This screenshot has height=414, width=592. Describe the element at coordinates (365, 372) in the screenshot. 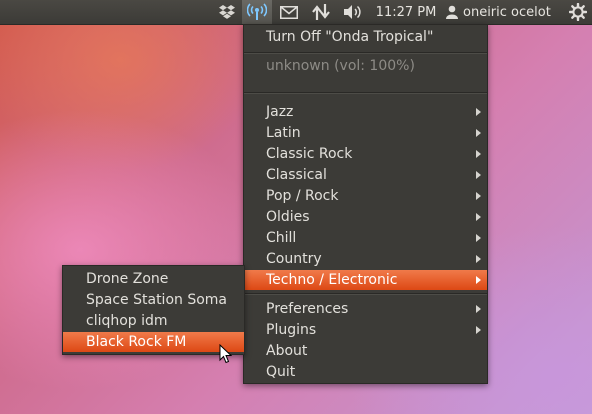

I see `quit-item: Quit` at that location.